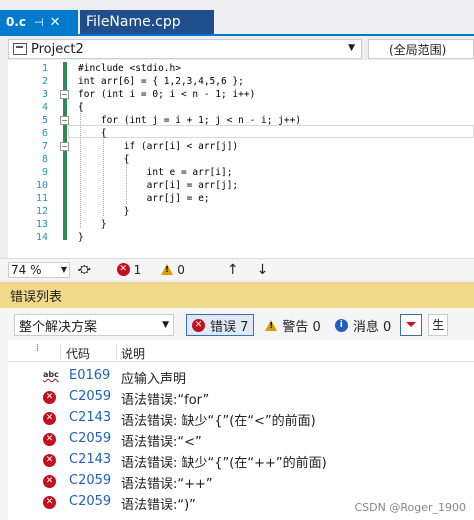  What do you see at coordinates (167, 94) in the screenshot?
I see `code-line: for (int i = 0; i < n - 1; i++)` at bounding box center [167, 94].